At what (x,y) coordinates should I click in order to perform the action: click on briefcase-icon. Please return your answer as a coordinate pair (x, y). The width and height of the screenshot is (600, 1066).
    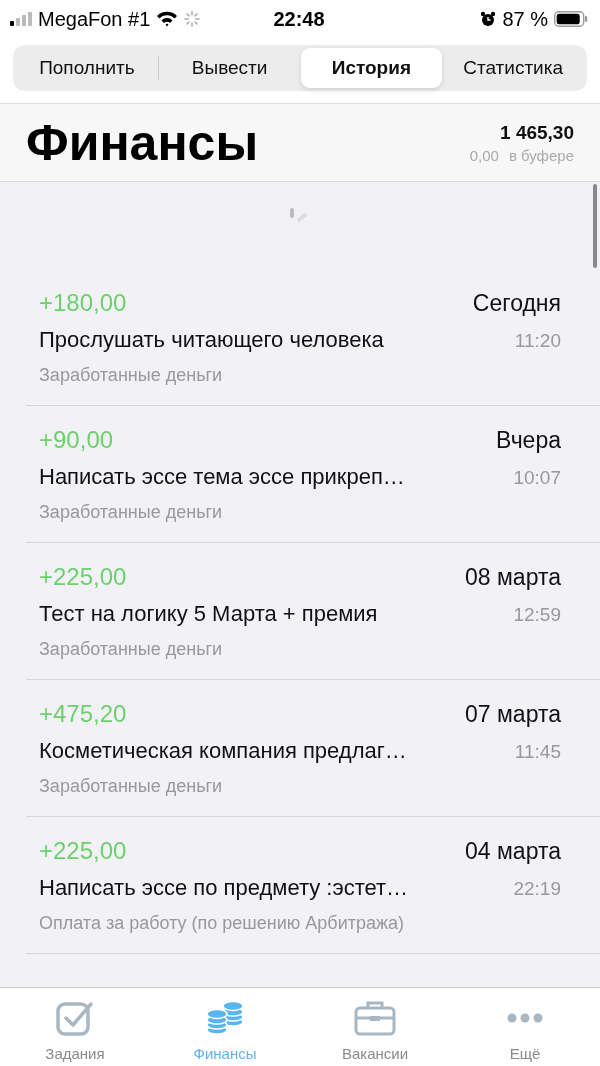
    Looking at the image, I should click on (375, 1018).